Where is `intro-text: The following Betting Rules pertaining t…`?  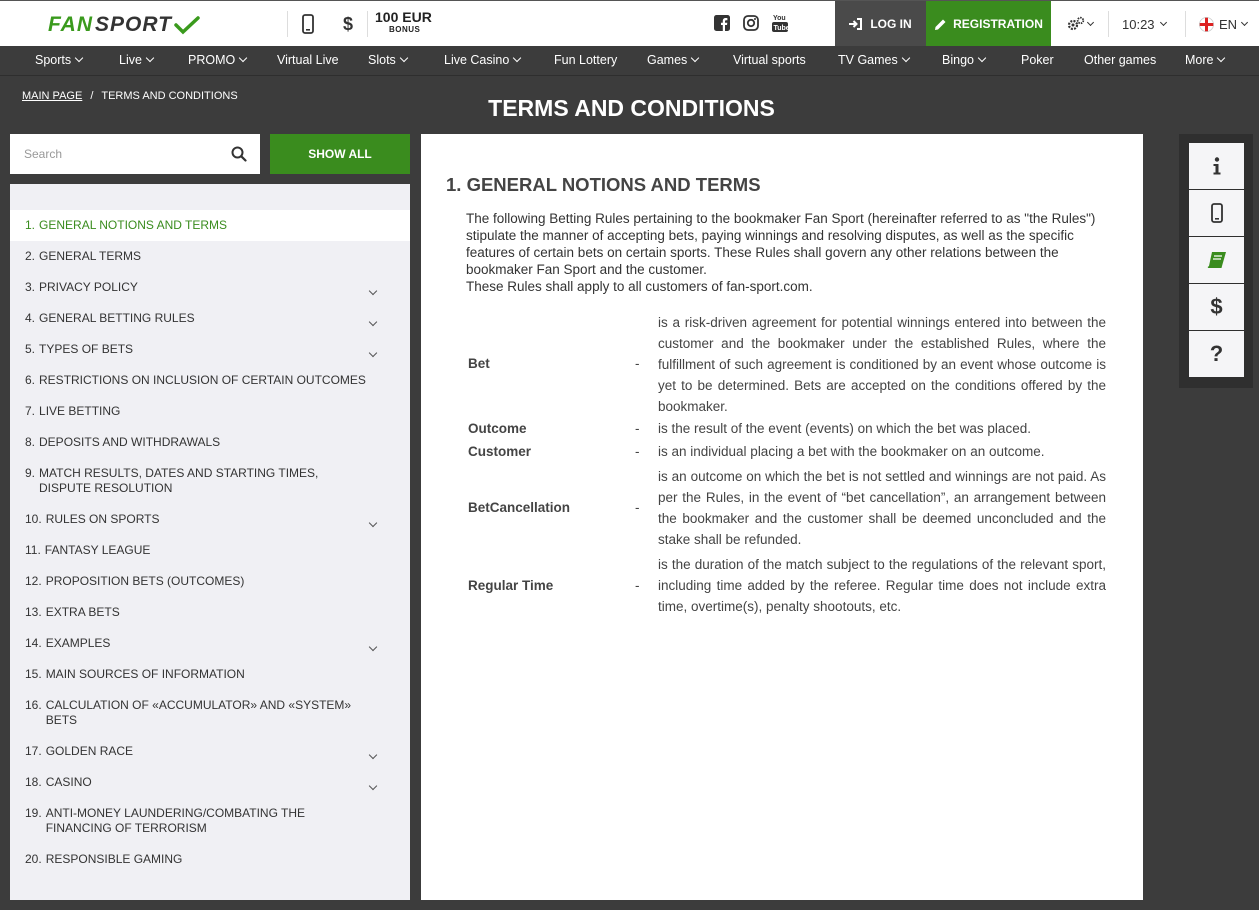
intro-text: The following Betting Rules pertaining t… is located at coordinates (786, 252).